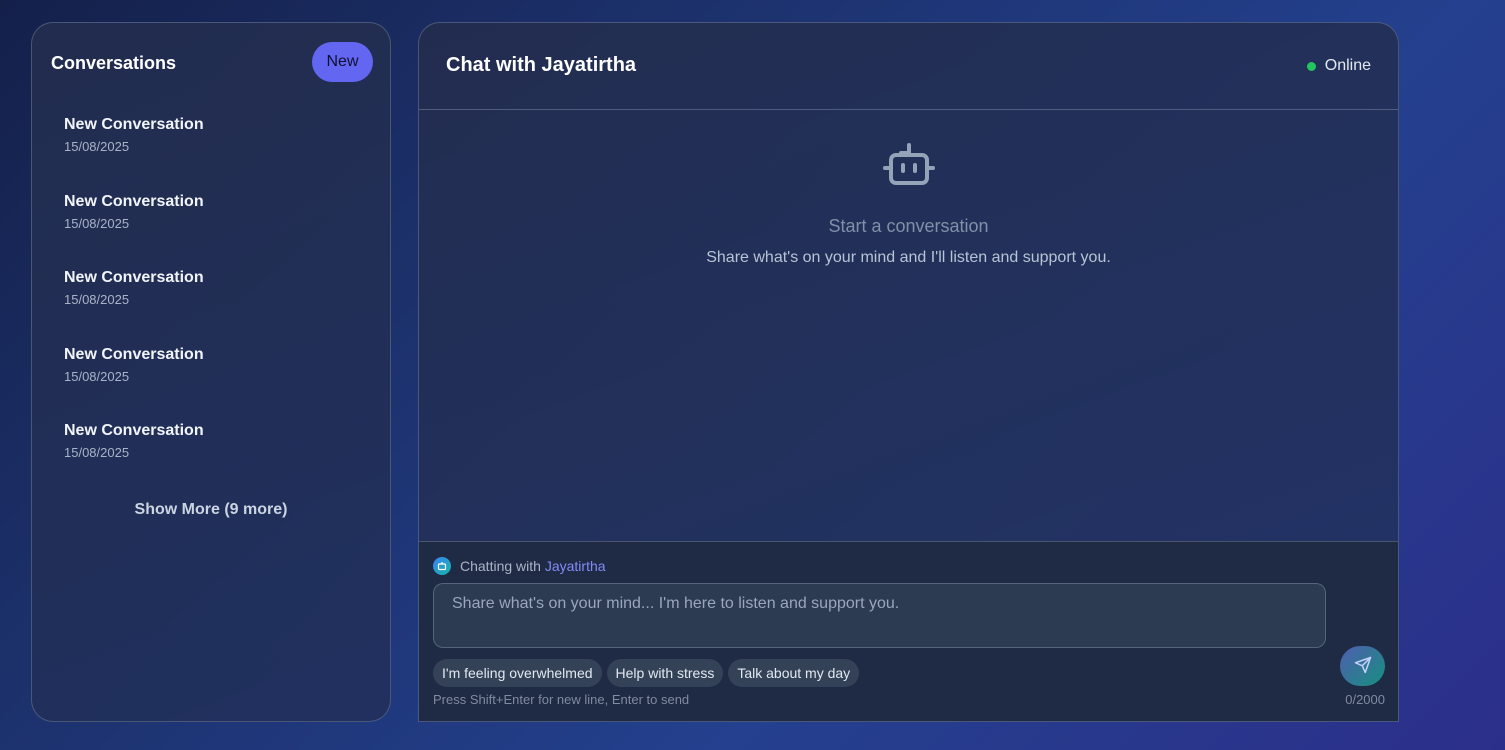  I want to click on suggestion-chip-overwhelmed: I'm feeling overwhelmed, so click(517, 673).